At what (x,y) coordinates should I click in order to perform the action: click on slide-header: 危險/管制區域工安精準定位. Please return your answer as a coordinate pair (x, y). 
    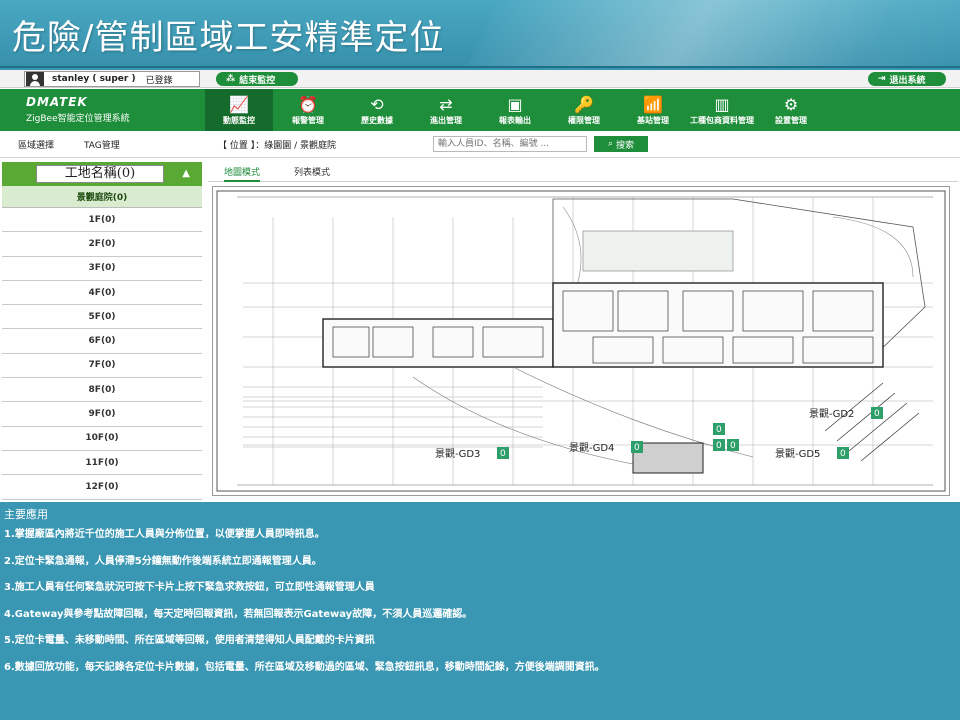
    Looking at the image, I should click on (480, 33).